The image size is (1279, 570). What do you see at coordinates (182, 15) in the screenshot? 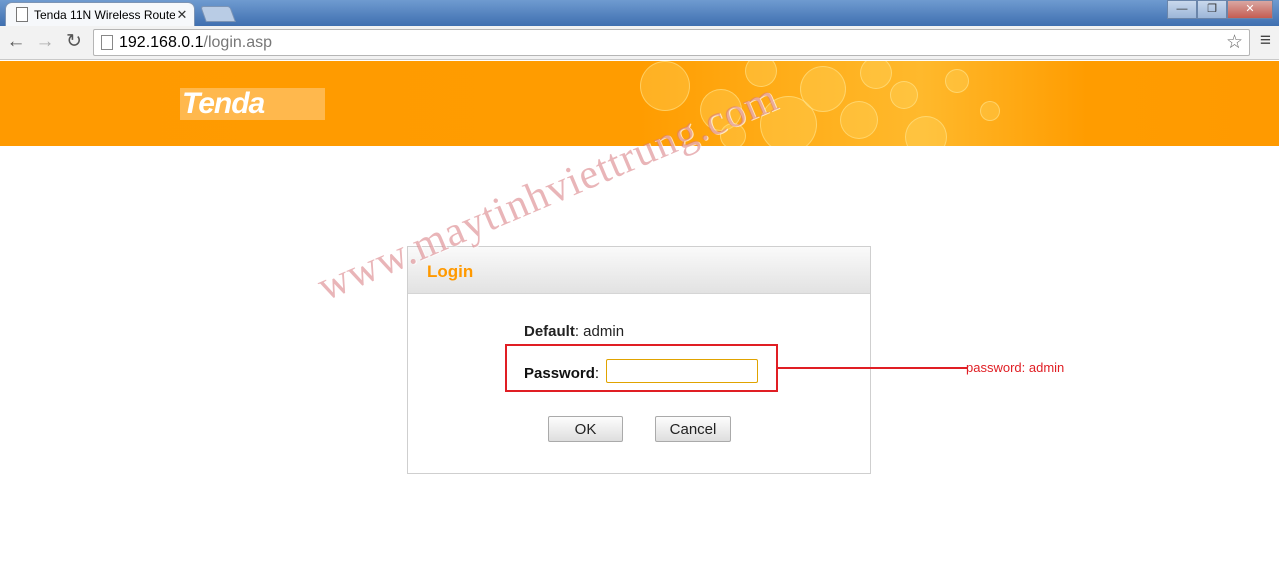
I see `close-tab-icon: ✕` at bounding box center [182, 15].